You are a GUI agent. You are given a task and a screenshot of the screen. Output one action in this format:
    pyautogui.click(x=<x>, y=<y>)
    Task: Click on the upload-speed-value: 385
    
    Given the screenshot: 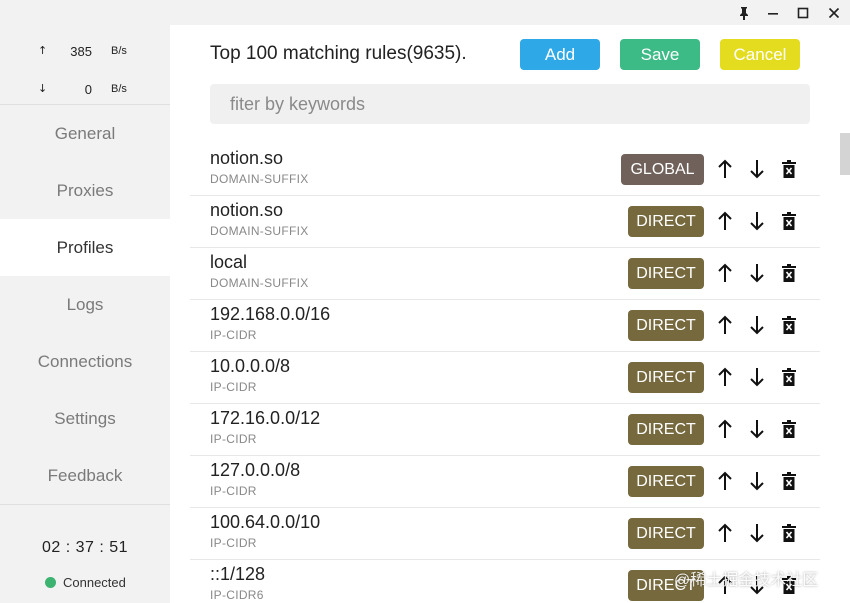 What is the action you would take?
    pyautogui.click(x=81, y=51)
    